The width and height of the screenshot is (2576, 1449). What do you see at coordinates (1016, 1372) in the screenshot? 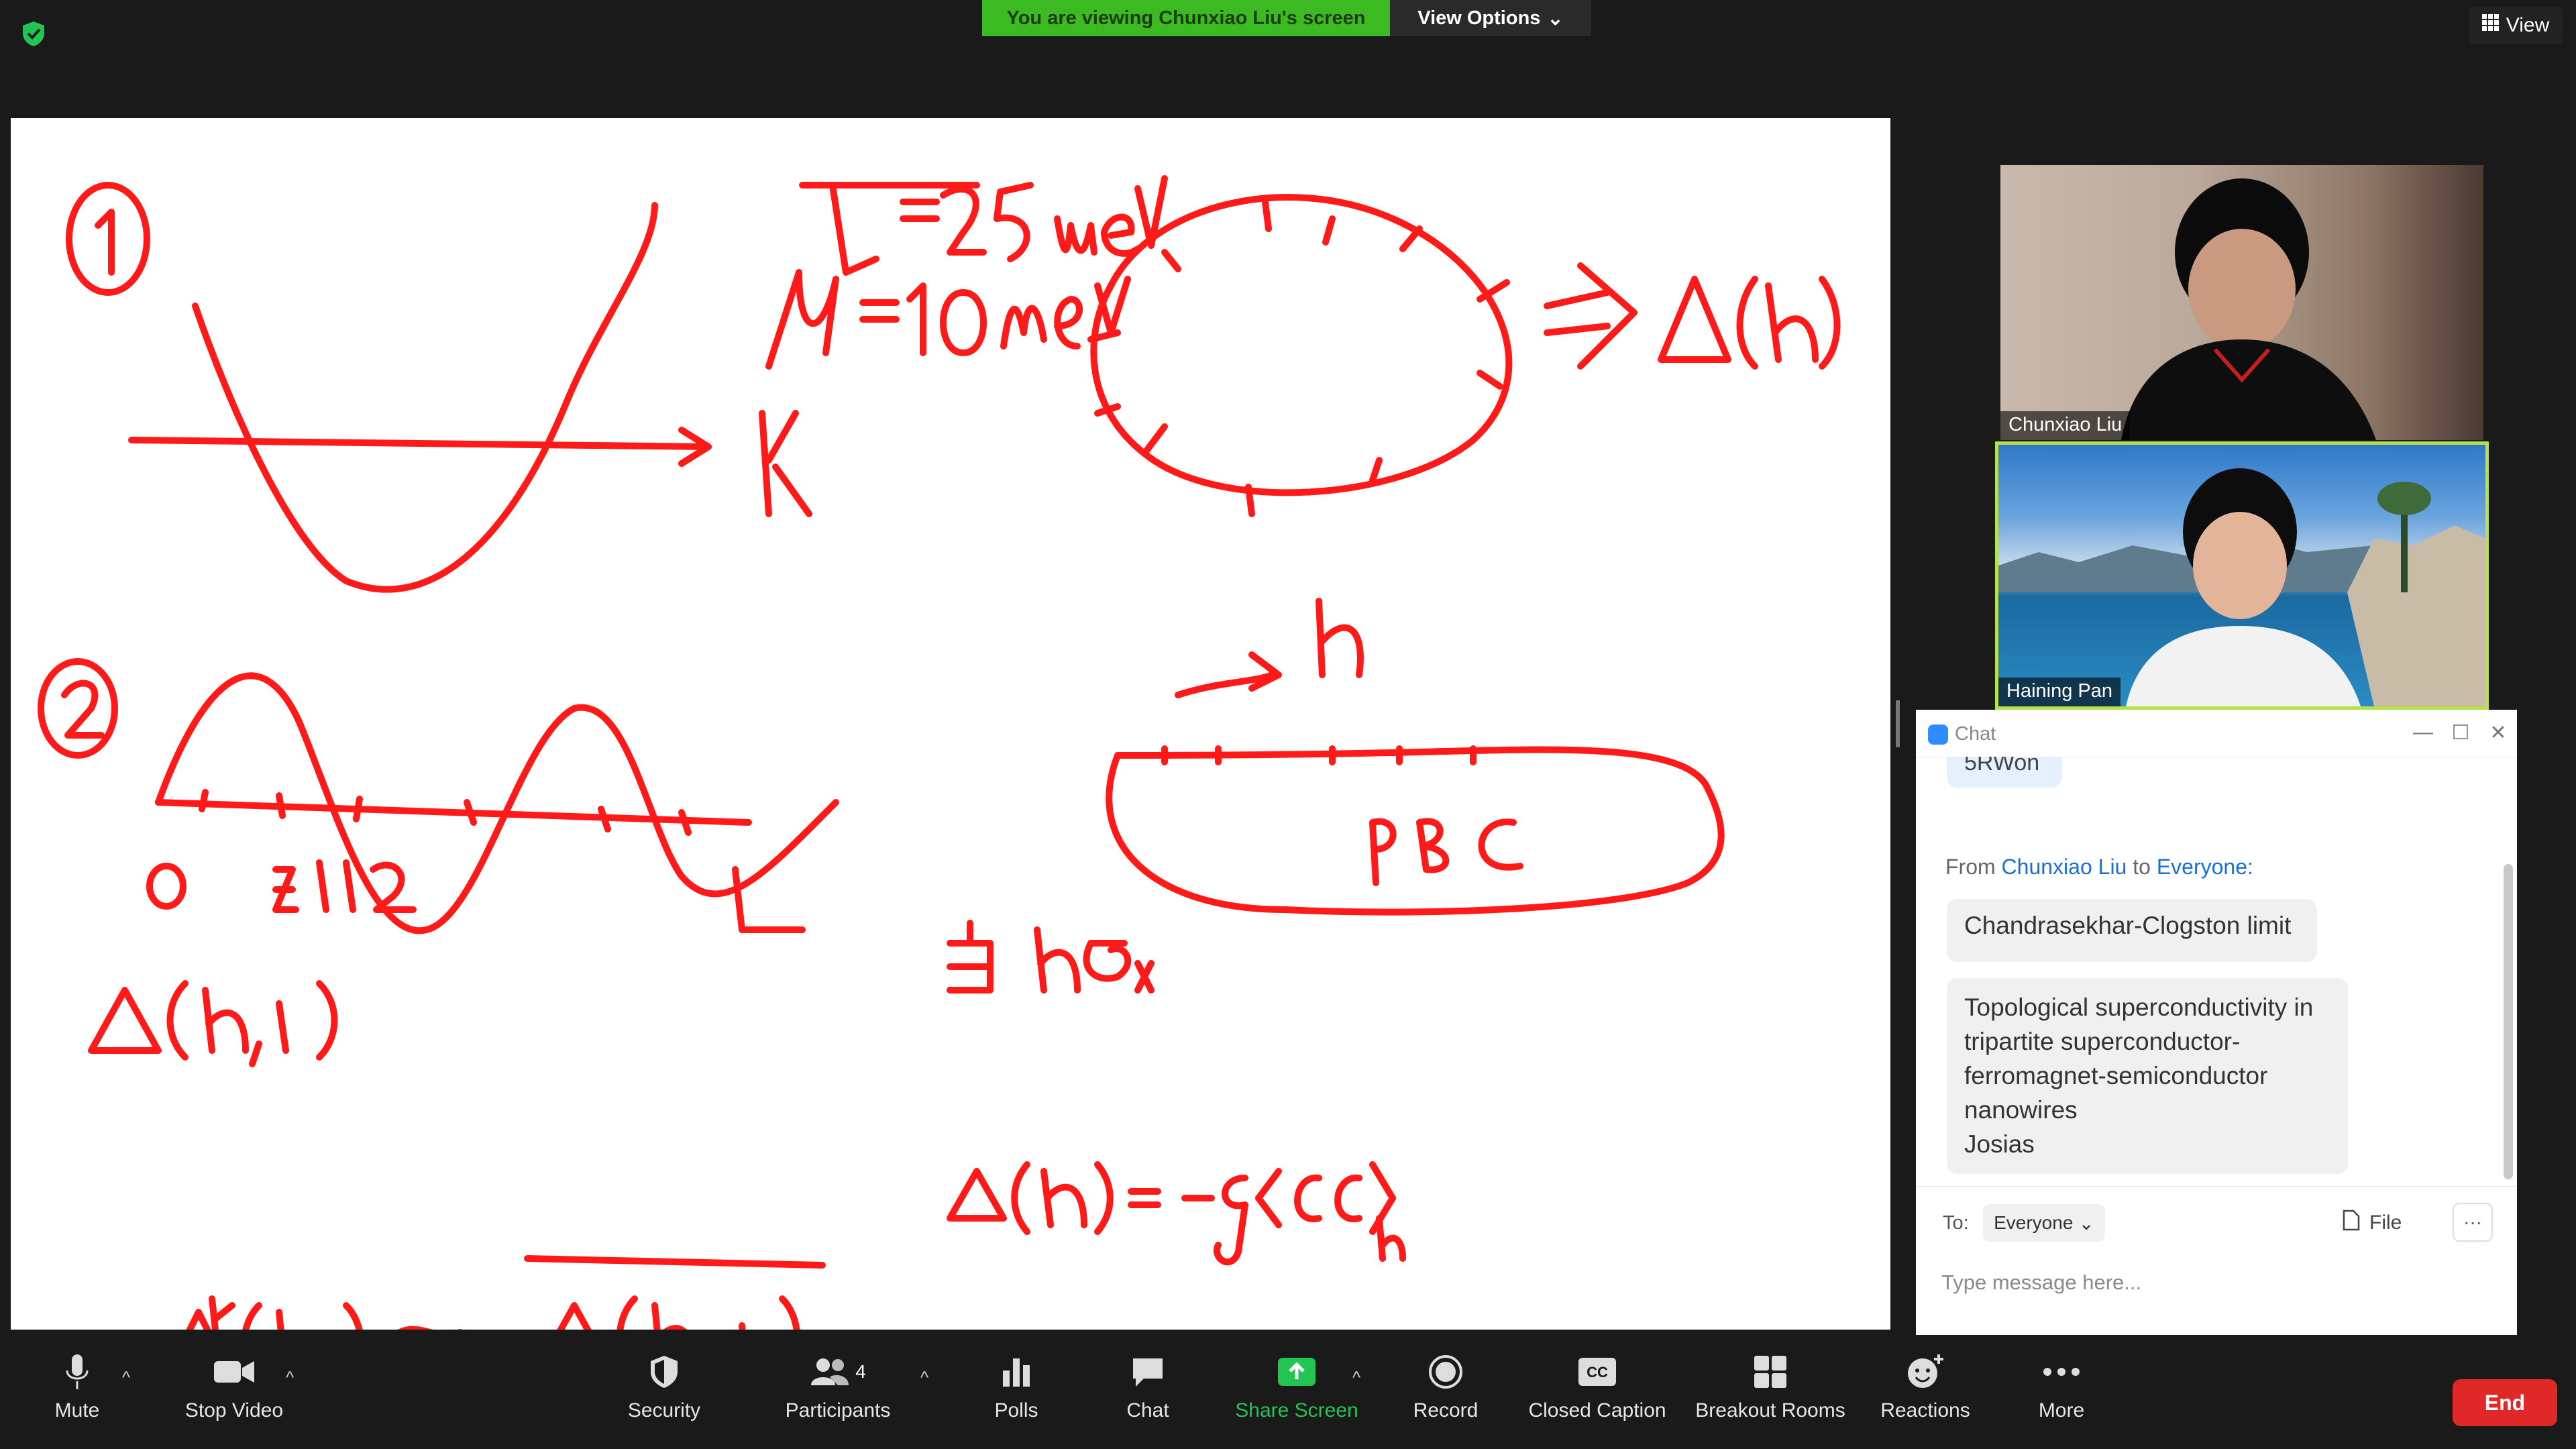
I see `polls-icon` at bounding box center [1016, 1372].